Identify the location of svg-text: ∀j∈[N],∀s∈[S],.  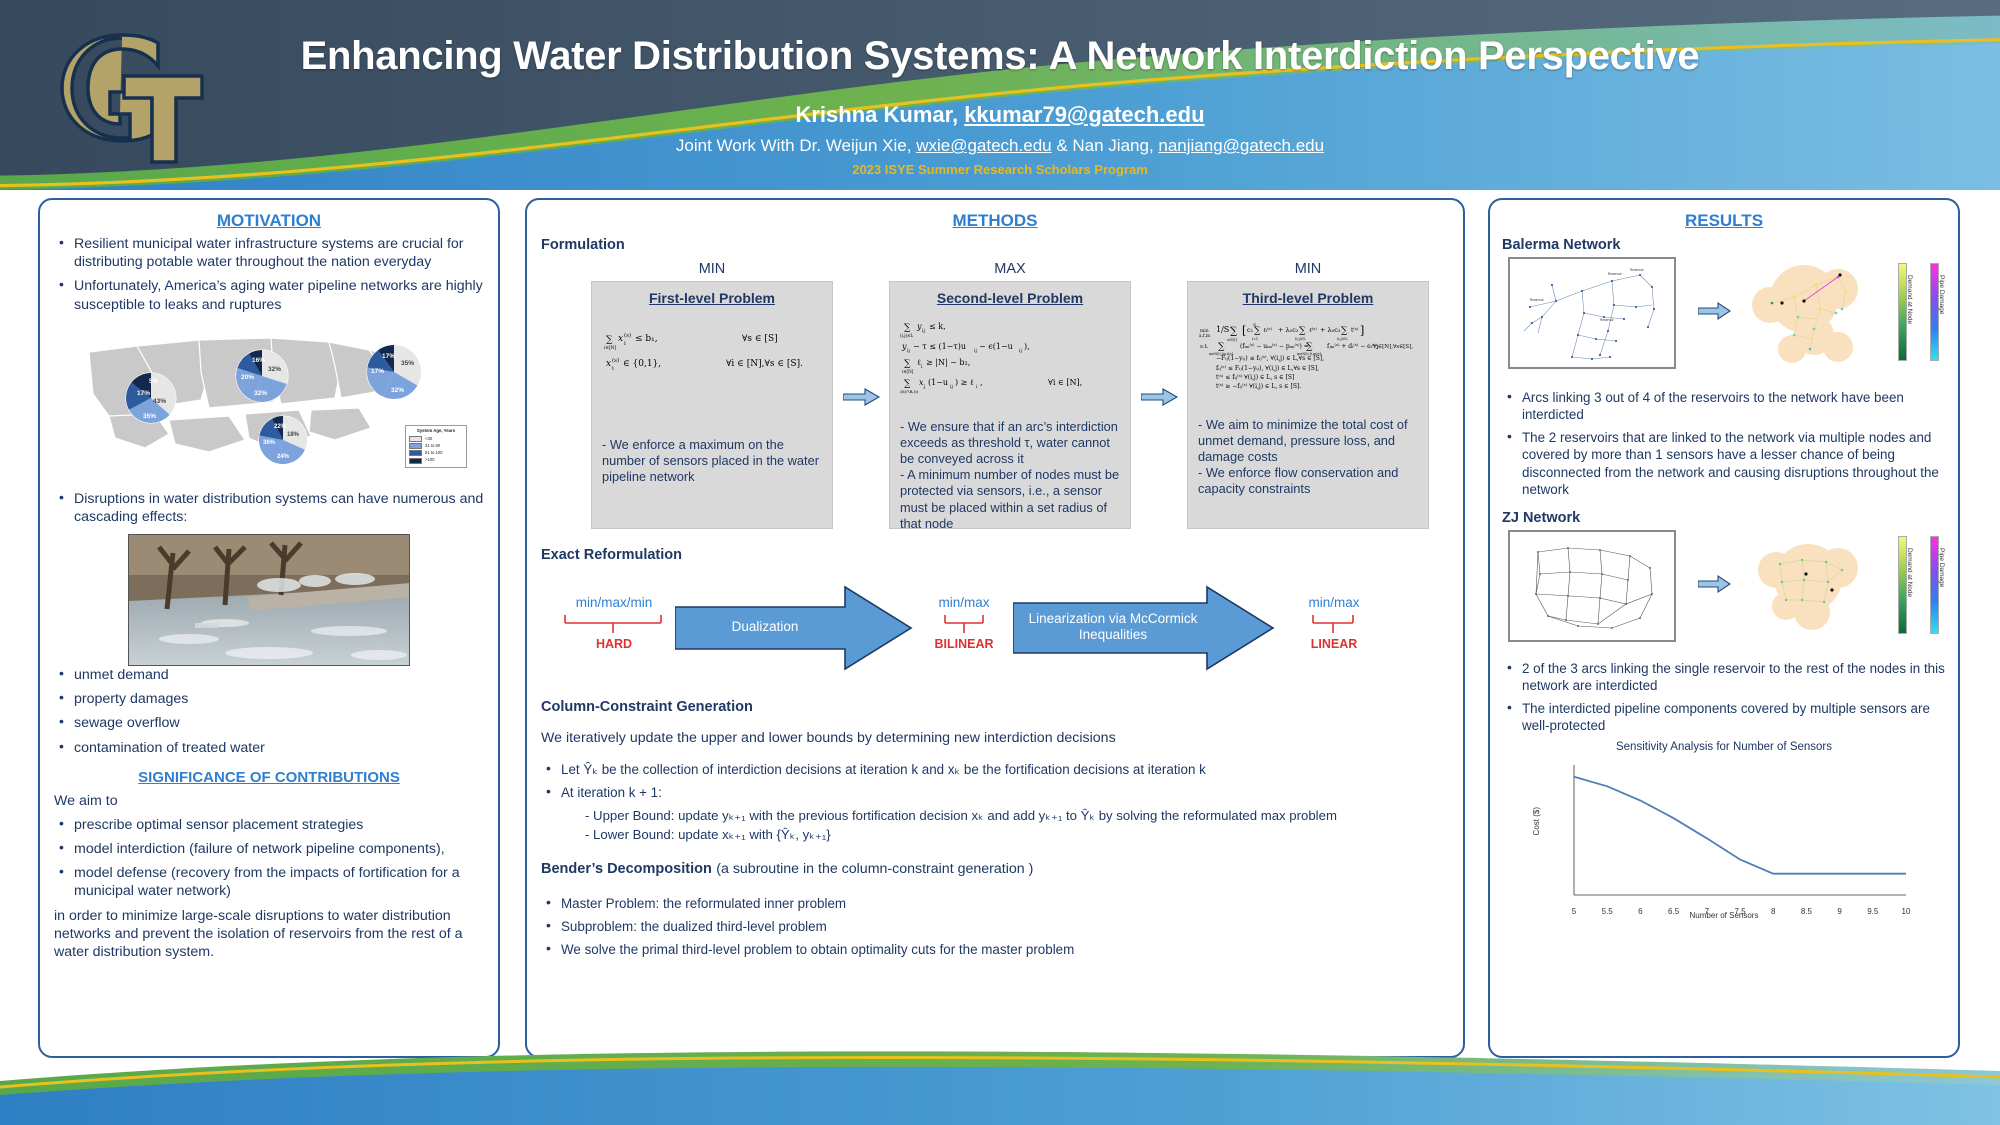
(1393, 346).